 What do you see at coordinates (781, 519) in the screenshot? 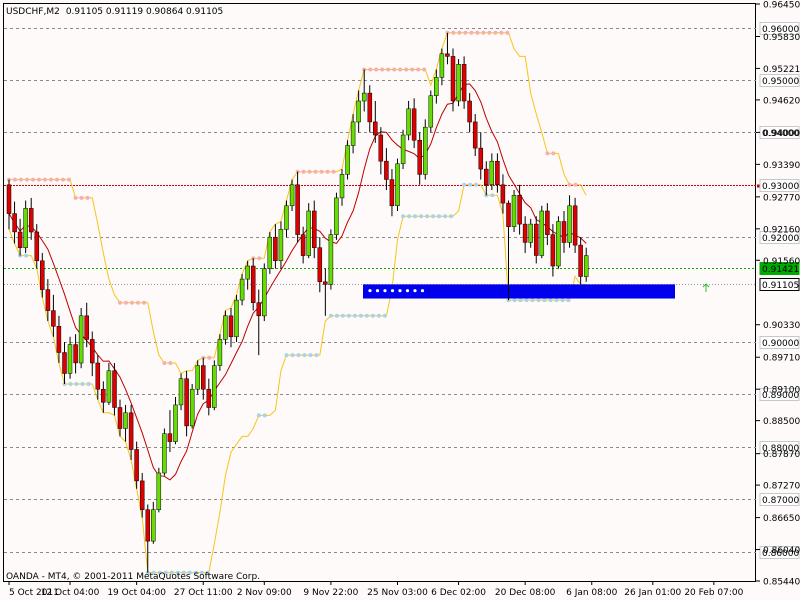
I see `price-tick-label: 0.86650` at bounding box center [781, 519].